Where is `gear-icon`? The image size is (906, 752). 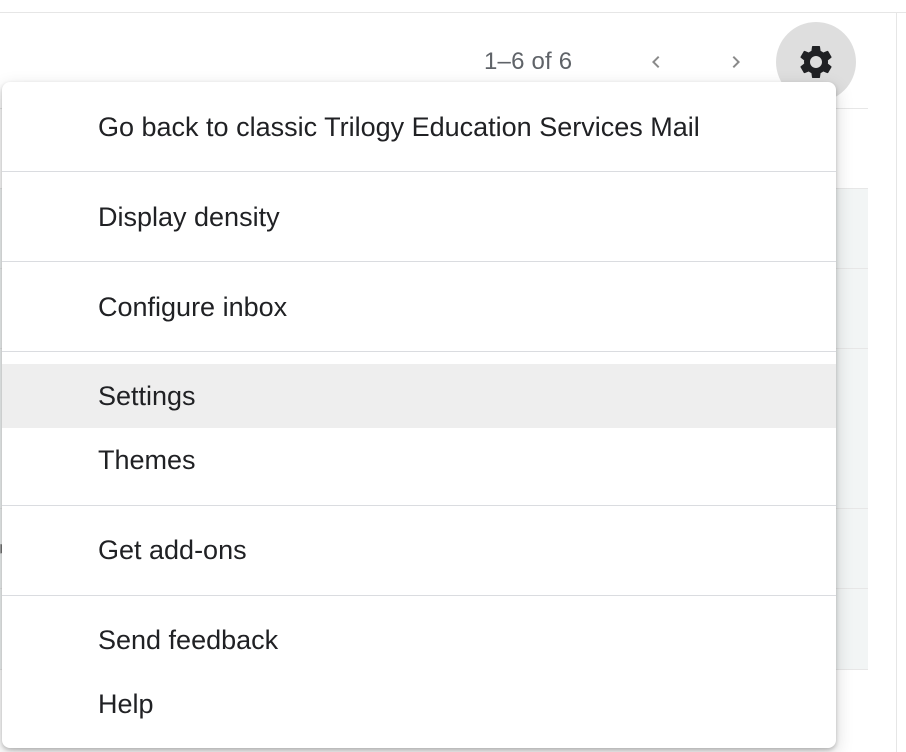 gear-icon is located at coordinates (816, 61).